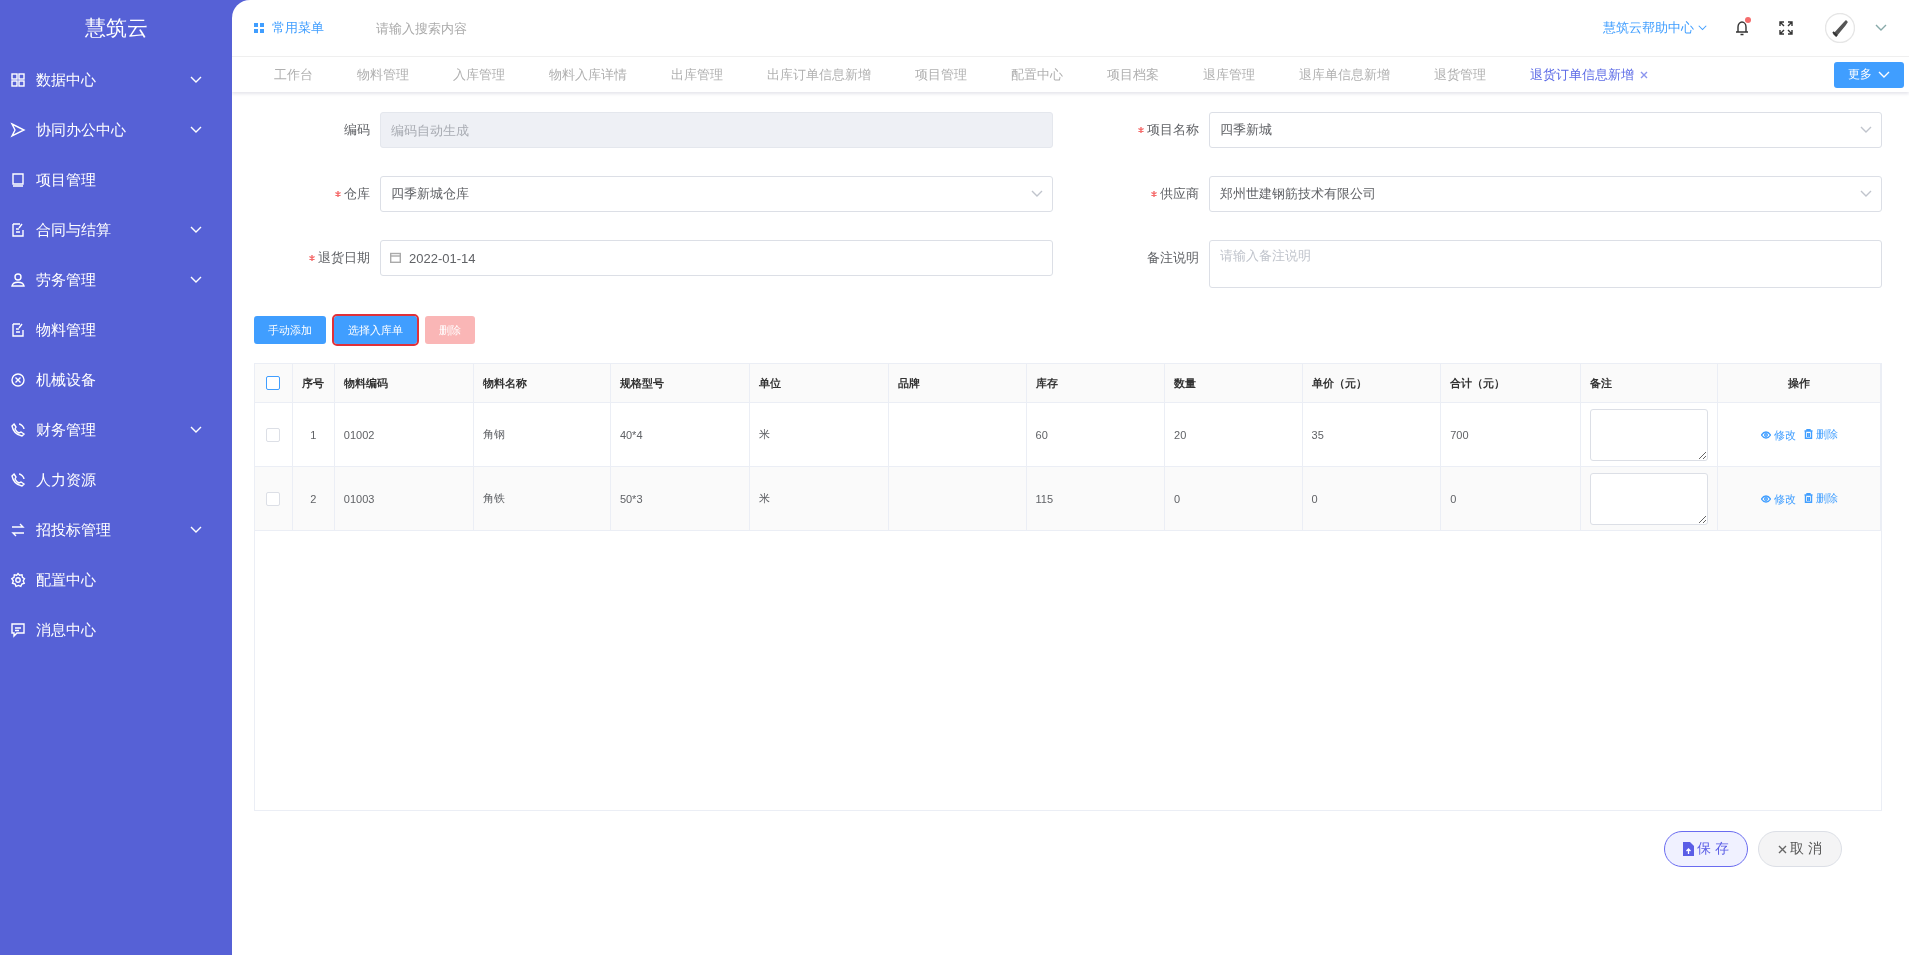 Image resolution: width=1909 pixels, height=955 pixels. I want to click on help-link: 慧筑云帮助中心, so click(1655, 28).